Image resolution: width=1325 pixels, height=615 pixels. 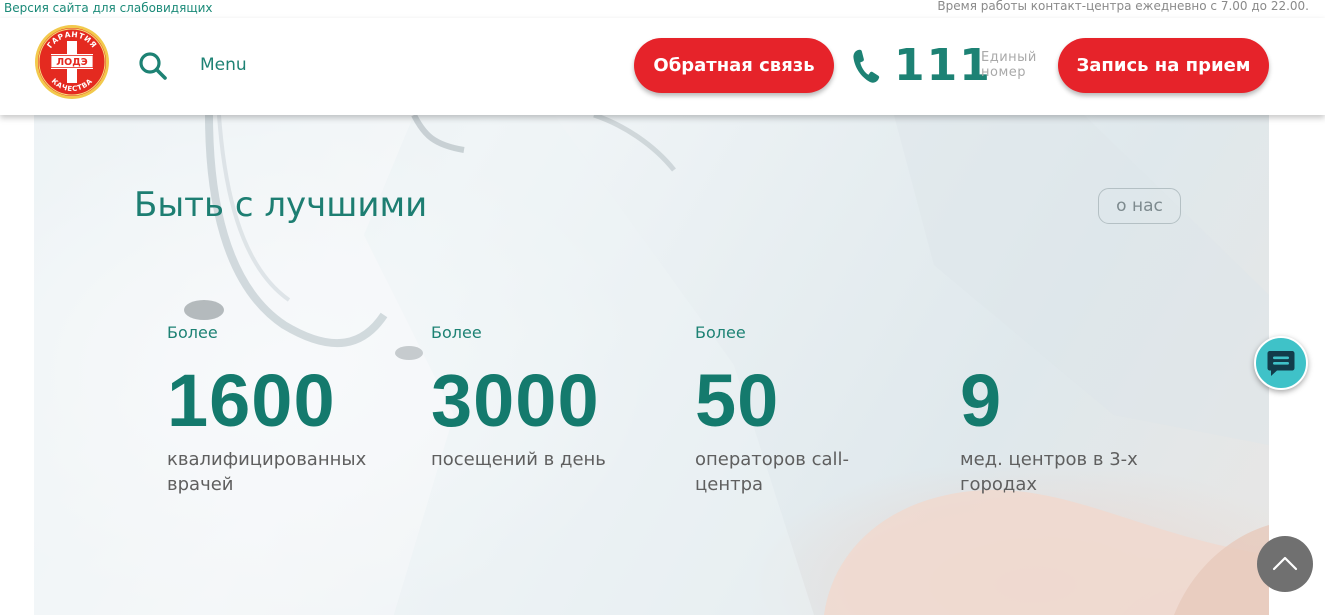 I want to click on stat-label-line2: врачей, so click(x=200, y=484).